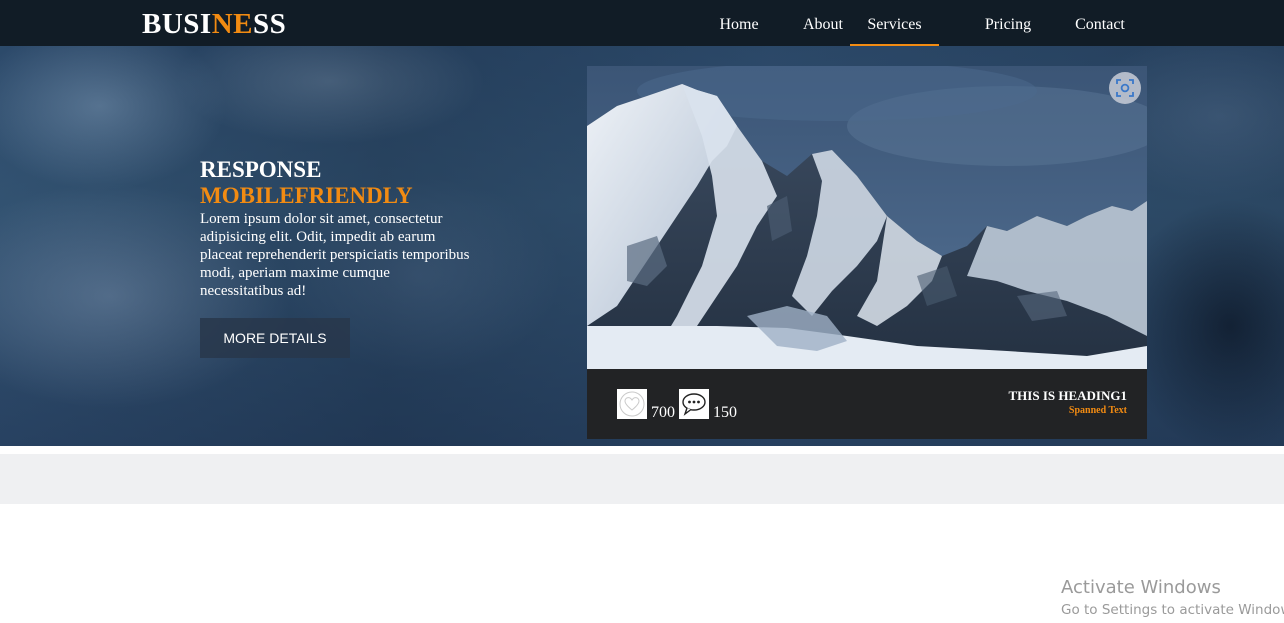 Image resolution: width=1284 pixels, height=623 pixels. Describe the element at coordinates (823, 23) in the screenshot. I see `nav-about-link: About` at that location.